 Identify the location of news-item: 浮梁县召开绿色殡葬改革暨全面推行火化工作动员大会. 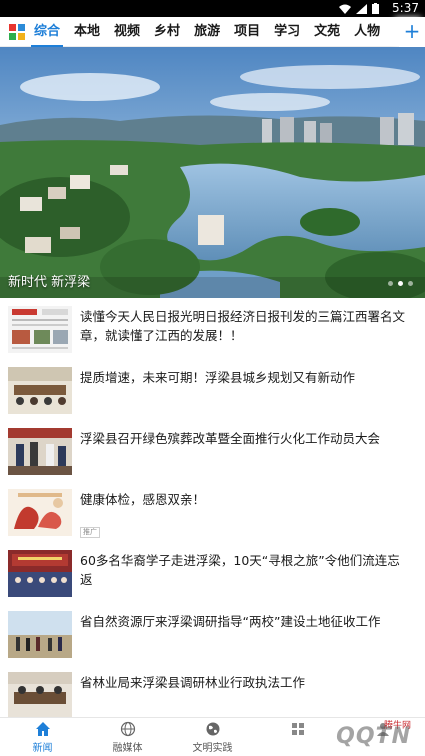
(212, 450).